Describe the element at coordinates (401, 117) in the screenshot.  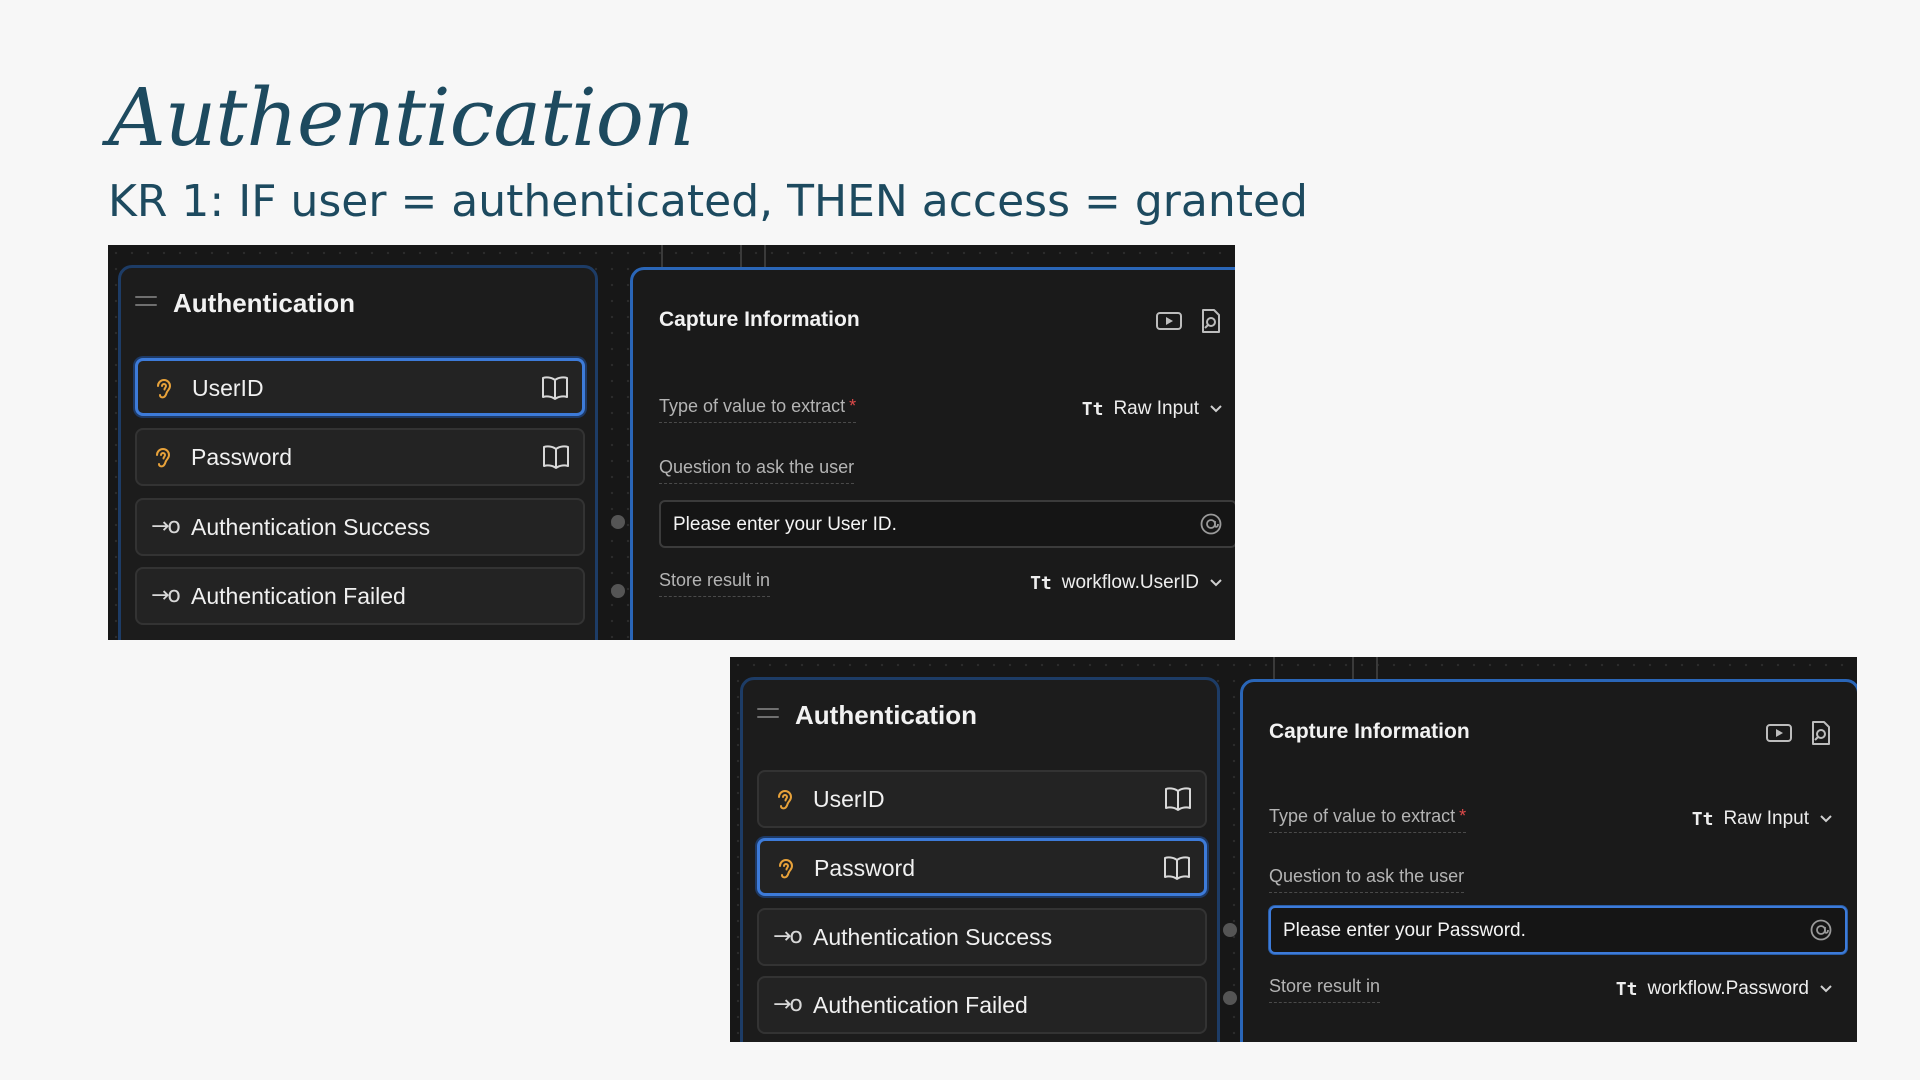
I see `slide-title: Authentication` at that location.